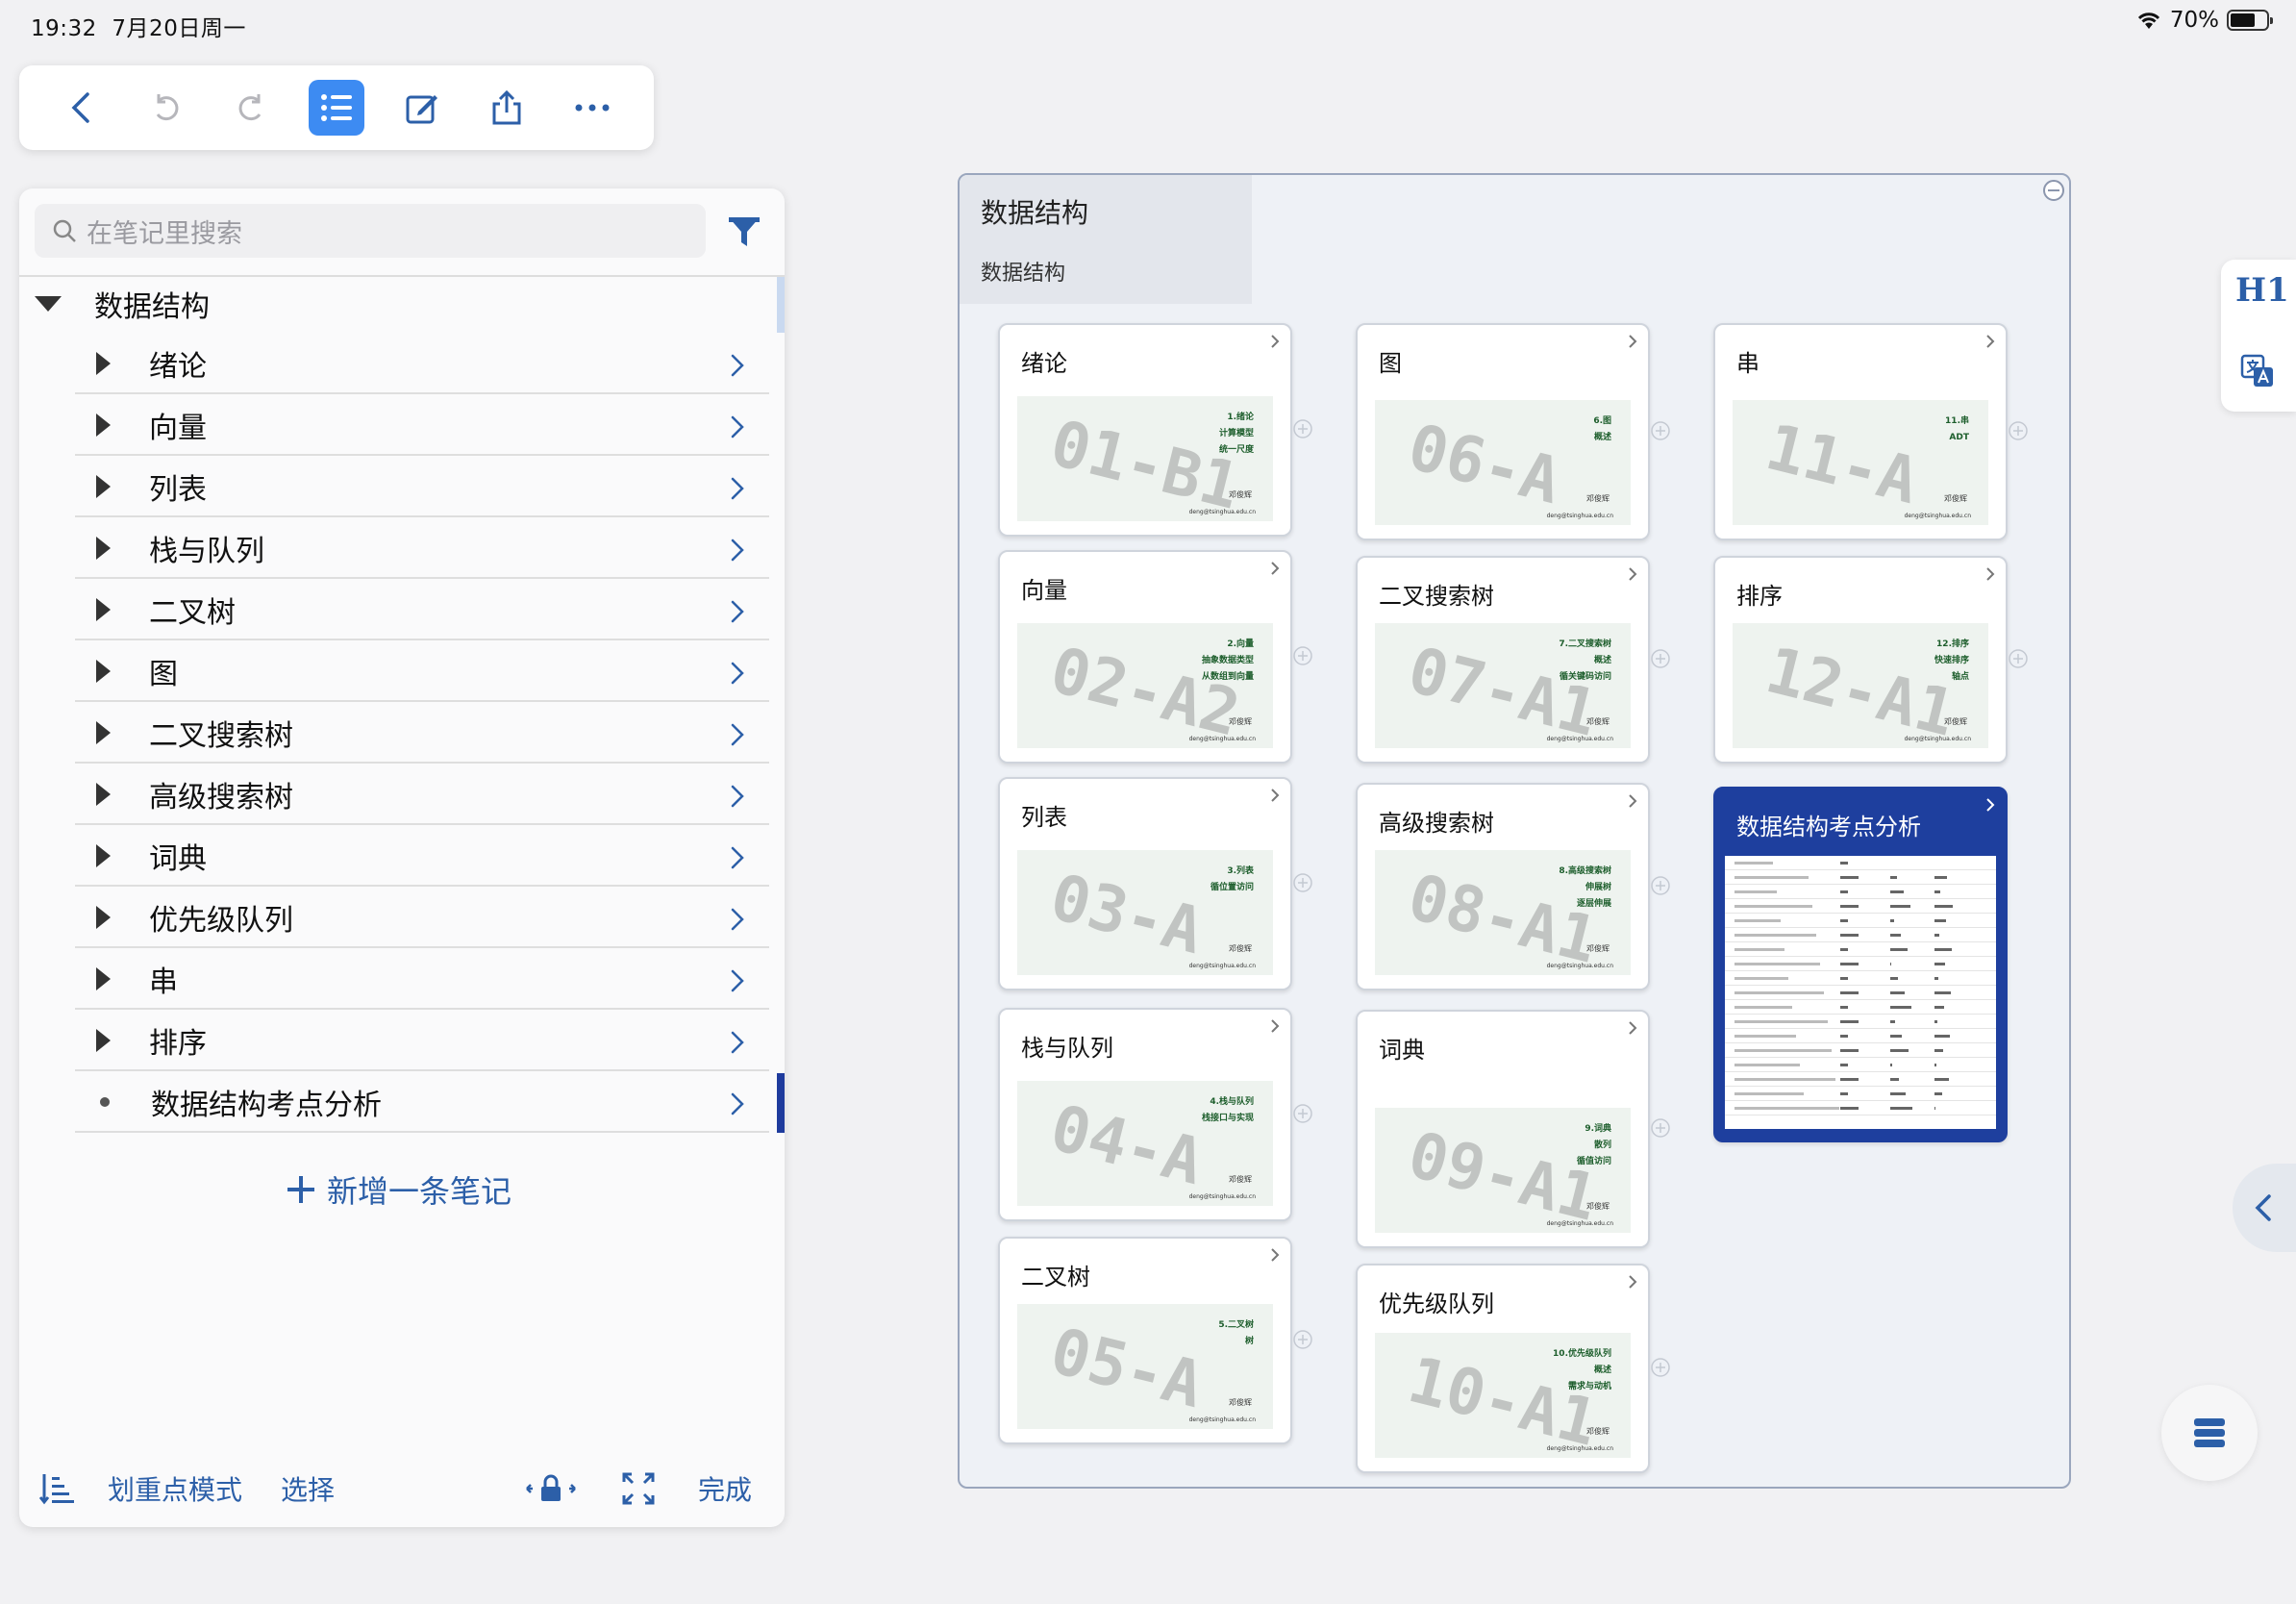 Image resolution: width=2296 pixels, height=1604 pixels. Describe the element at coordinates (744, 233) in the screenshot. I see `filter-button` at that location.